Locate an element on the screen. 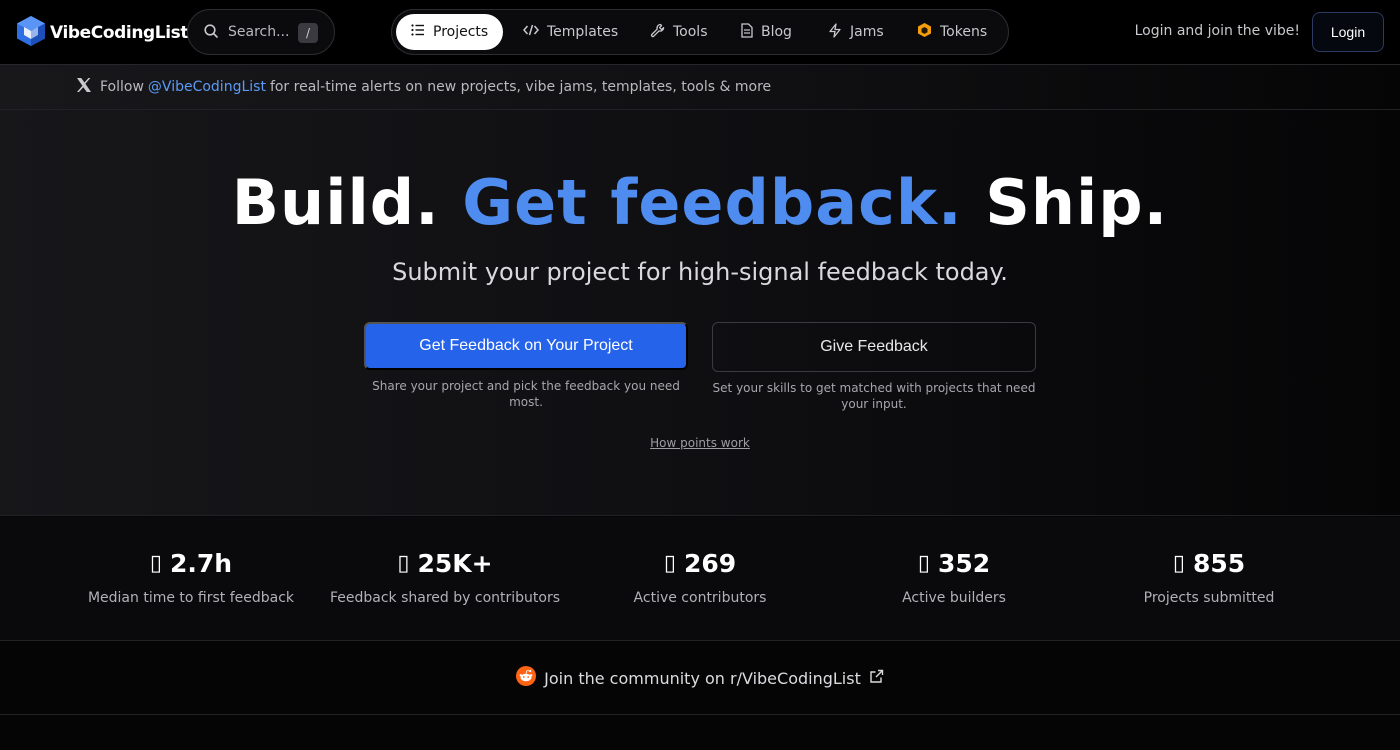 The width and height of the screenshot is (1400, 750). external-link-icon is located at coordinates (876, 678).